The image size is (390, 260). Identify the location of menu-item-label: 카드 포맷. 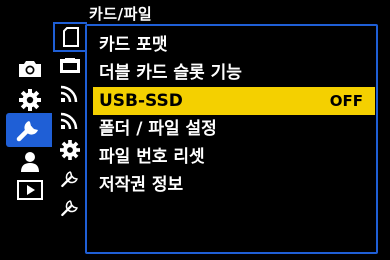
(133, 45).